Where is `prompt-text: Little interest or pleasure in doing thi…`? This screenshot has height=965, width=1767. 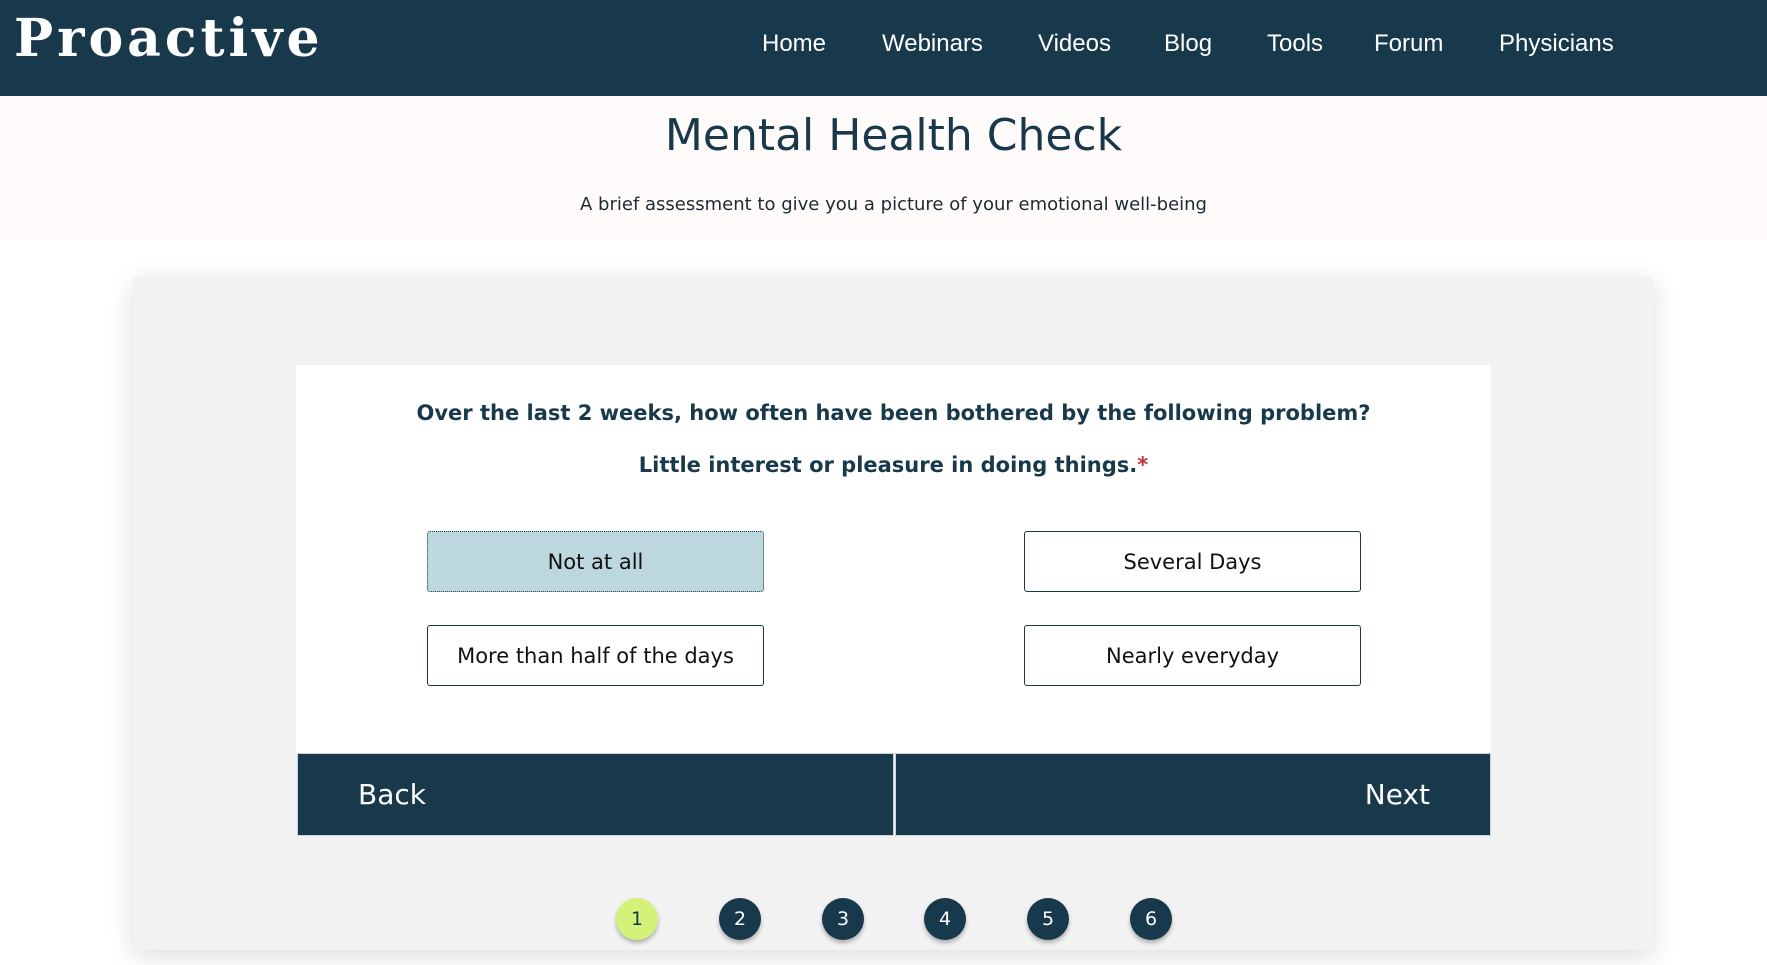
prompt-text: Little interest or pleasure in doing thi… is located at coordinates (888, 465).